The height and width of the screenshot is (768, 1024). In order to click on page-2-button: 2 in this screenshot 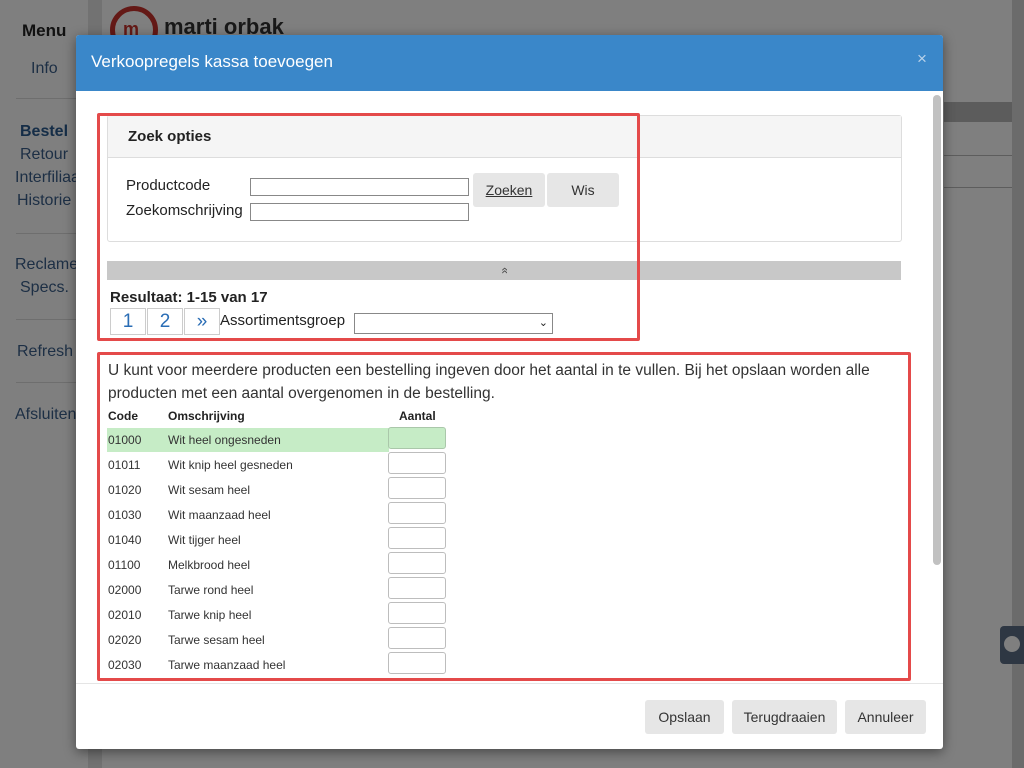, I will do `click(165, 321)`.